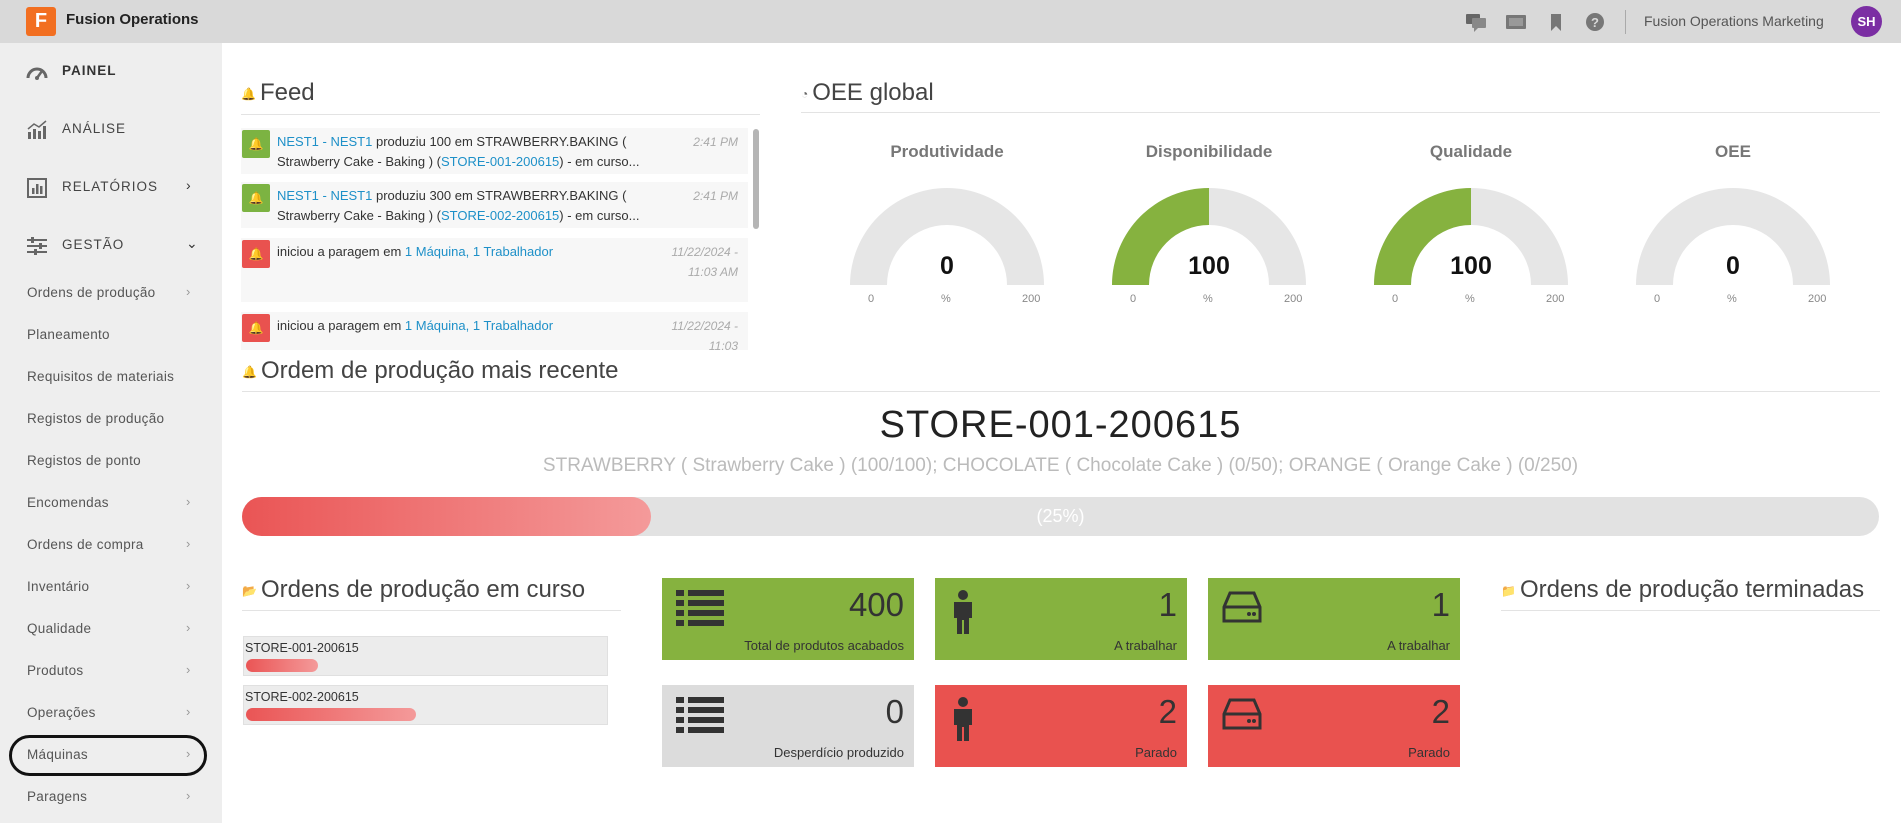 This screenshot has height=823, width=1901. What do you see at coordinates (37, 246) in the screenshot?
I see `sliders-icon` at bounding box center [37, 246].